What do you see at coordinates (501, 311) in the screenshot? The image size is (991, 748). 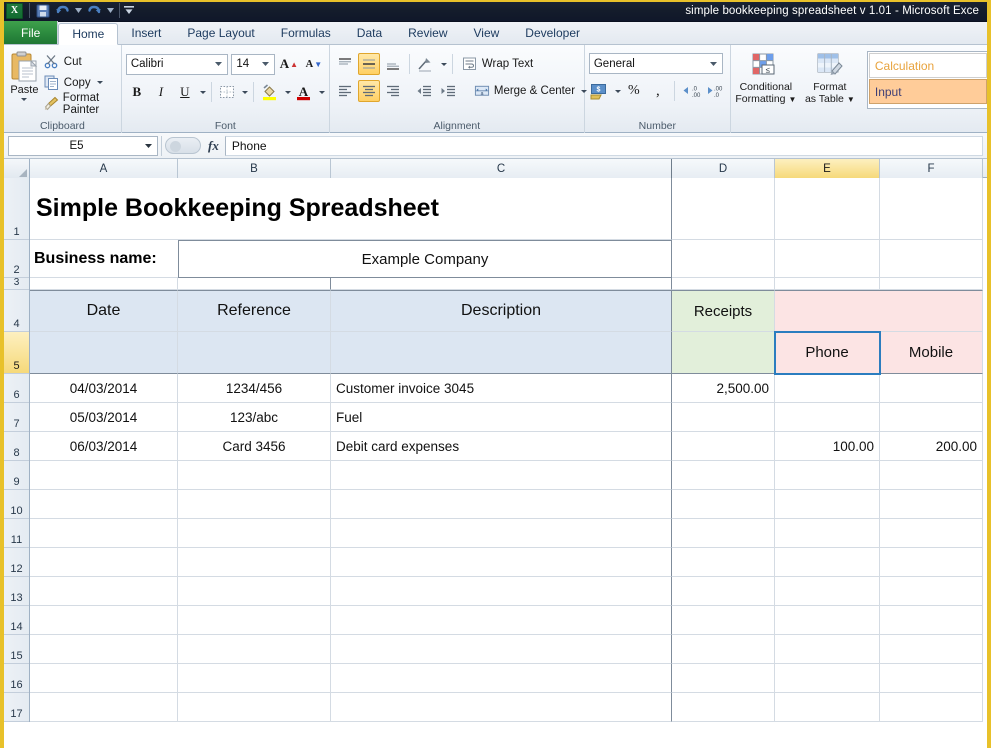 I see `cell-c4-header-description: Description` at bounding box center [501, 311].